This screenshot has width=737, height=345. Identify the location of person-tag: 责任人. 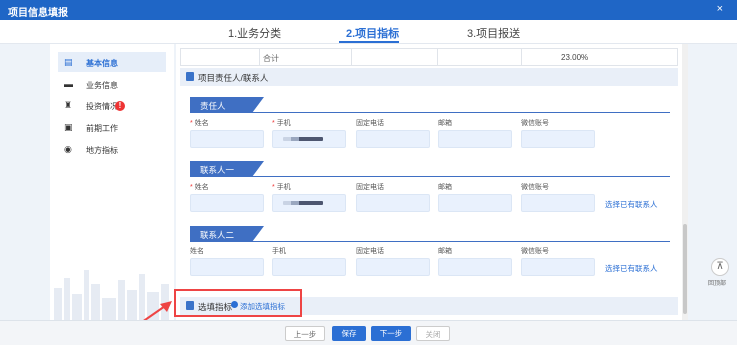
(227, 105).